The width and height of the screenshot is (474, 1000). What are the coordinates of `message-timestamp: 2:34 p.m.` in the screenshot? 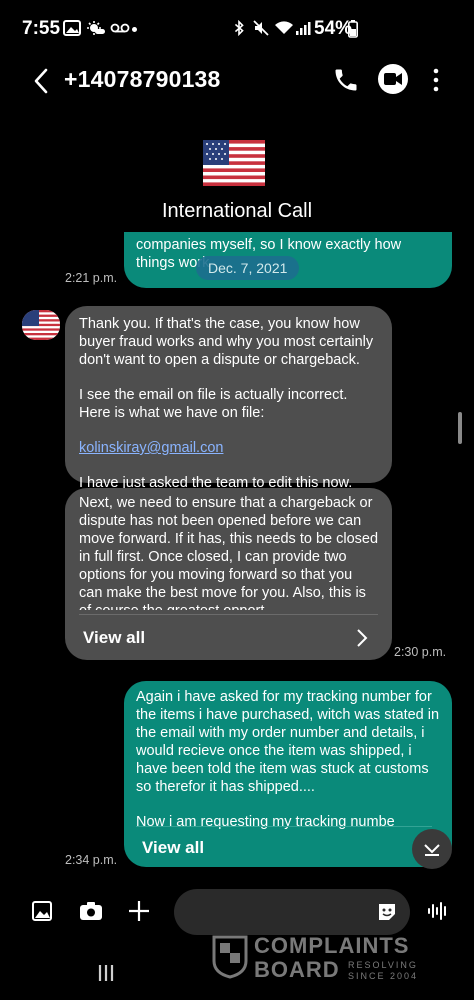 It's located at (91, 860).